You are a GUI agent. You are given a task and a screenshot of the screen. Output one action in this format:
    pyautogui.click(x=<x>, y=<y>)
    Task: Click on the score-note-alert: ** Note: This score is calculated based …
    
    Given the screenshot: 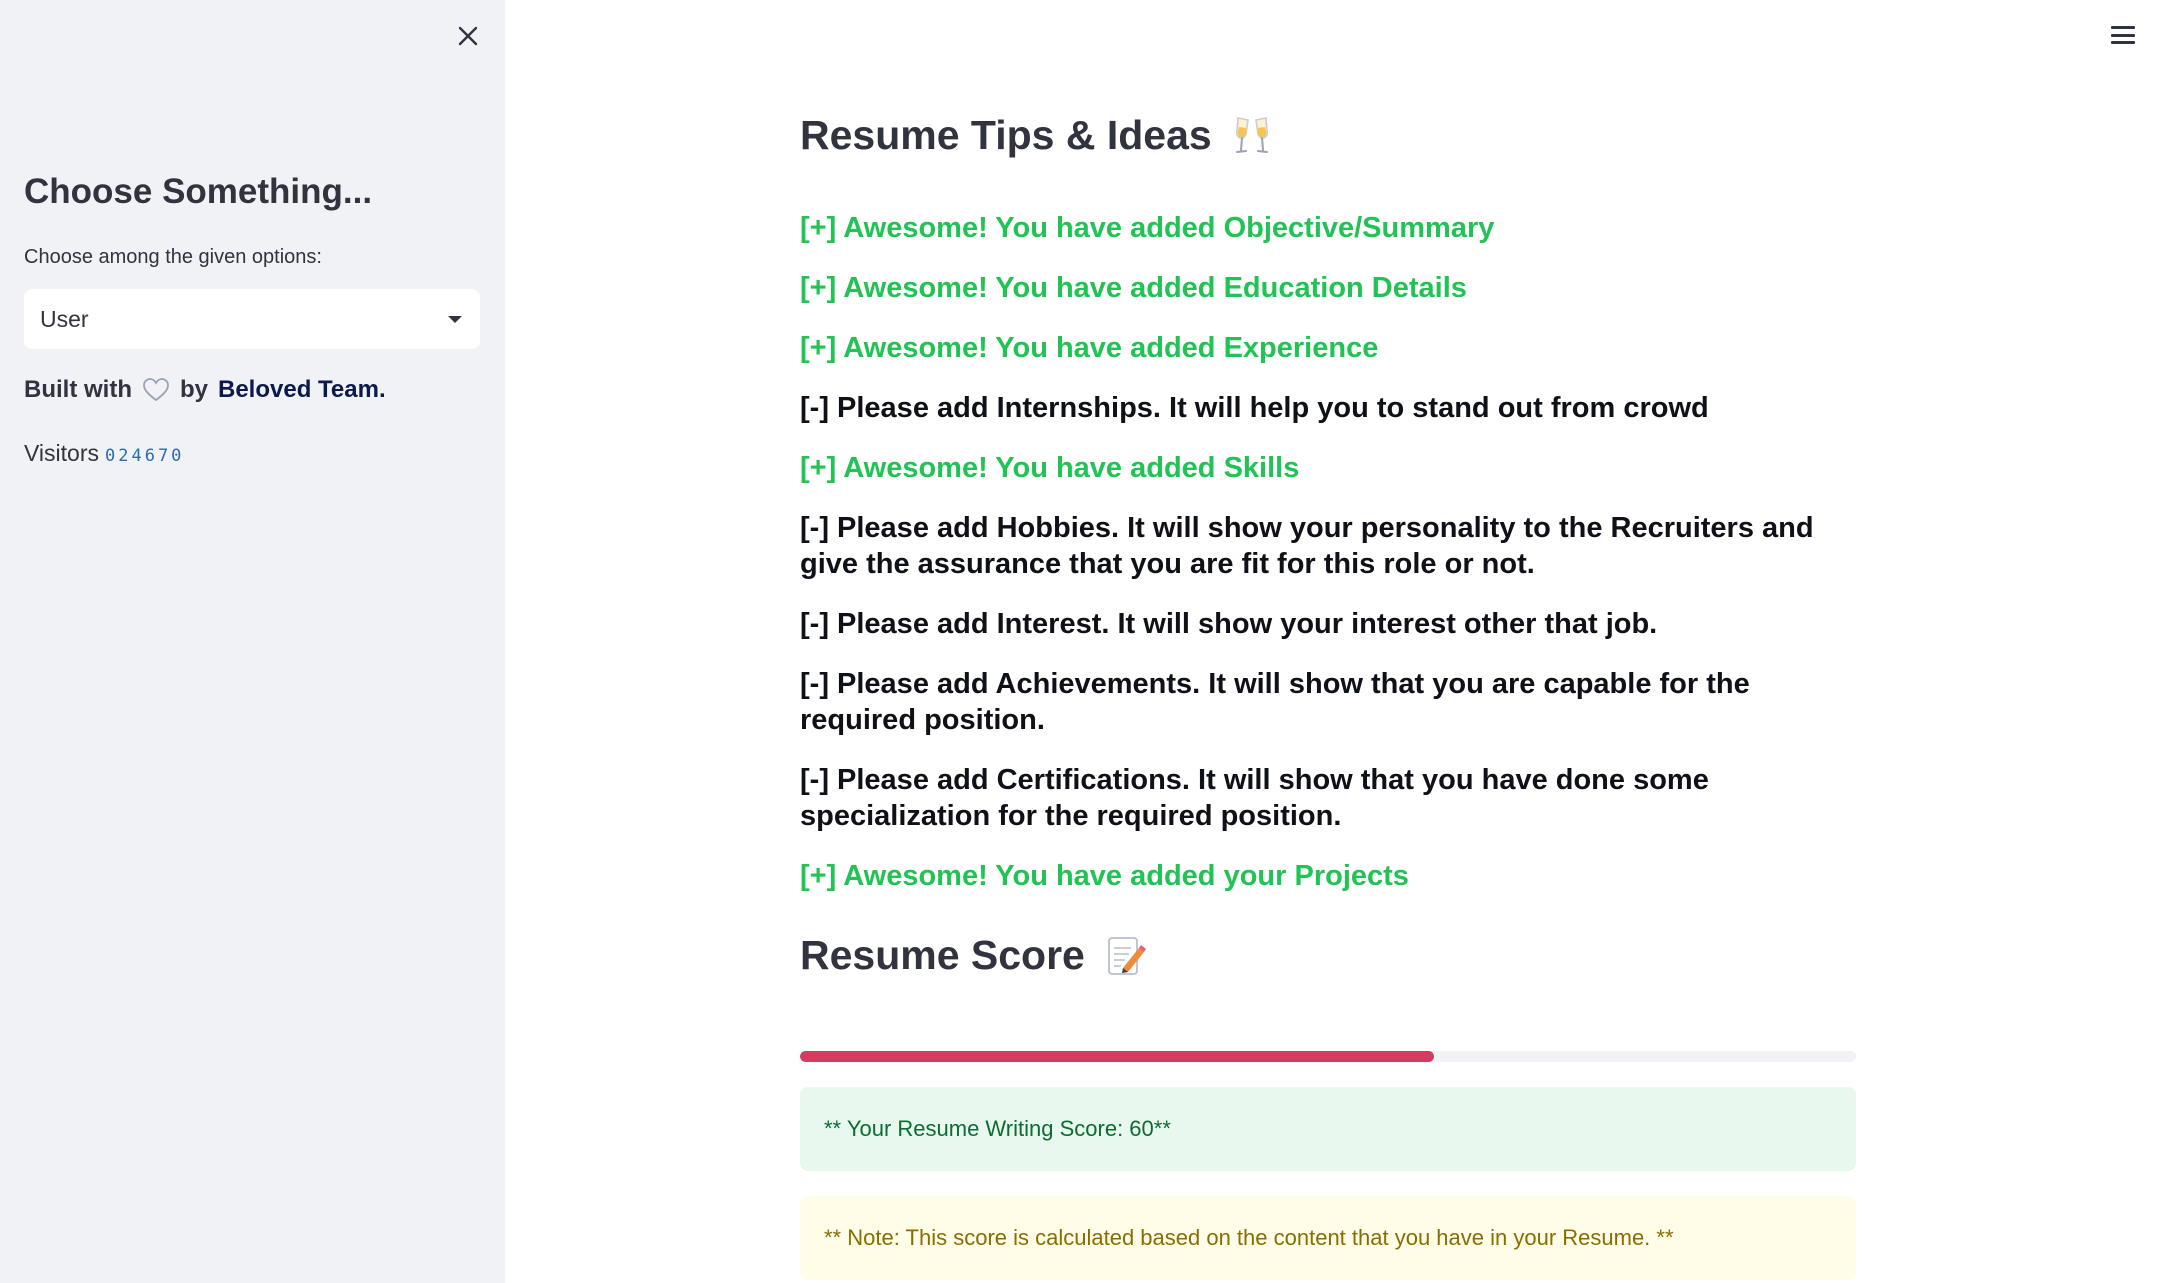 What is the action you would take?
    pyautogui.click(x=1328, y=1238)
    